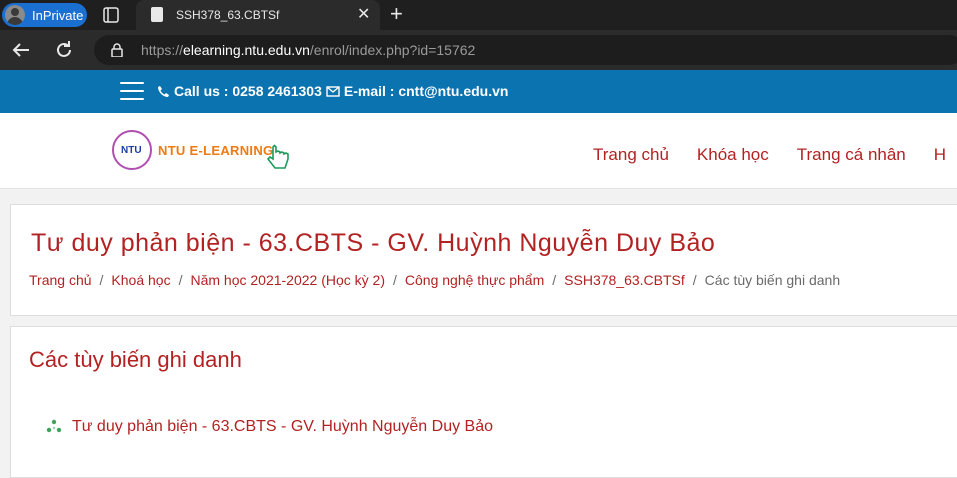  What do you see at coordinates (157, 14) in the screenshot?
I see `page-favicon-icon` at bounding box center [157, 14].